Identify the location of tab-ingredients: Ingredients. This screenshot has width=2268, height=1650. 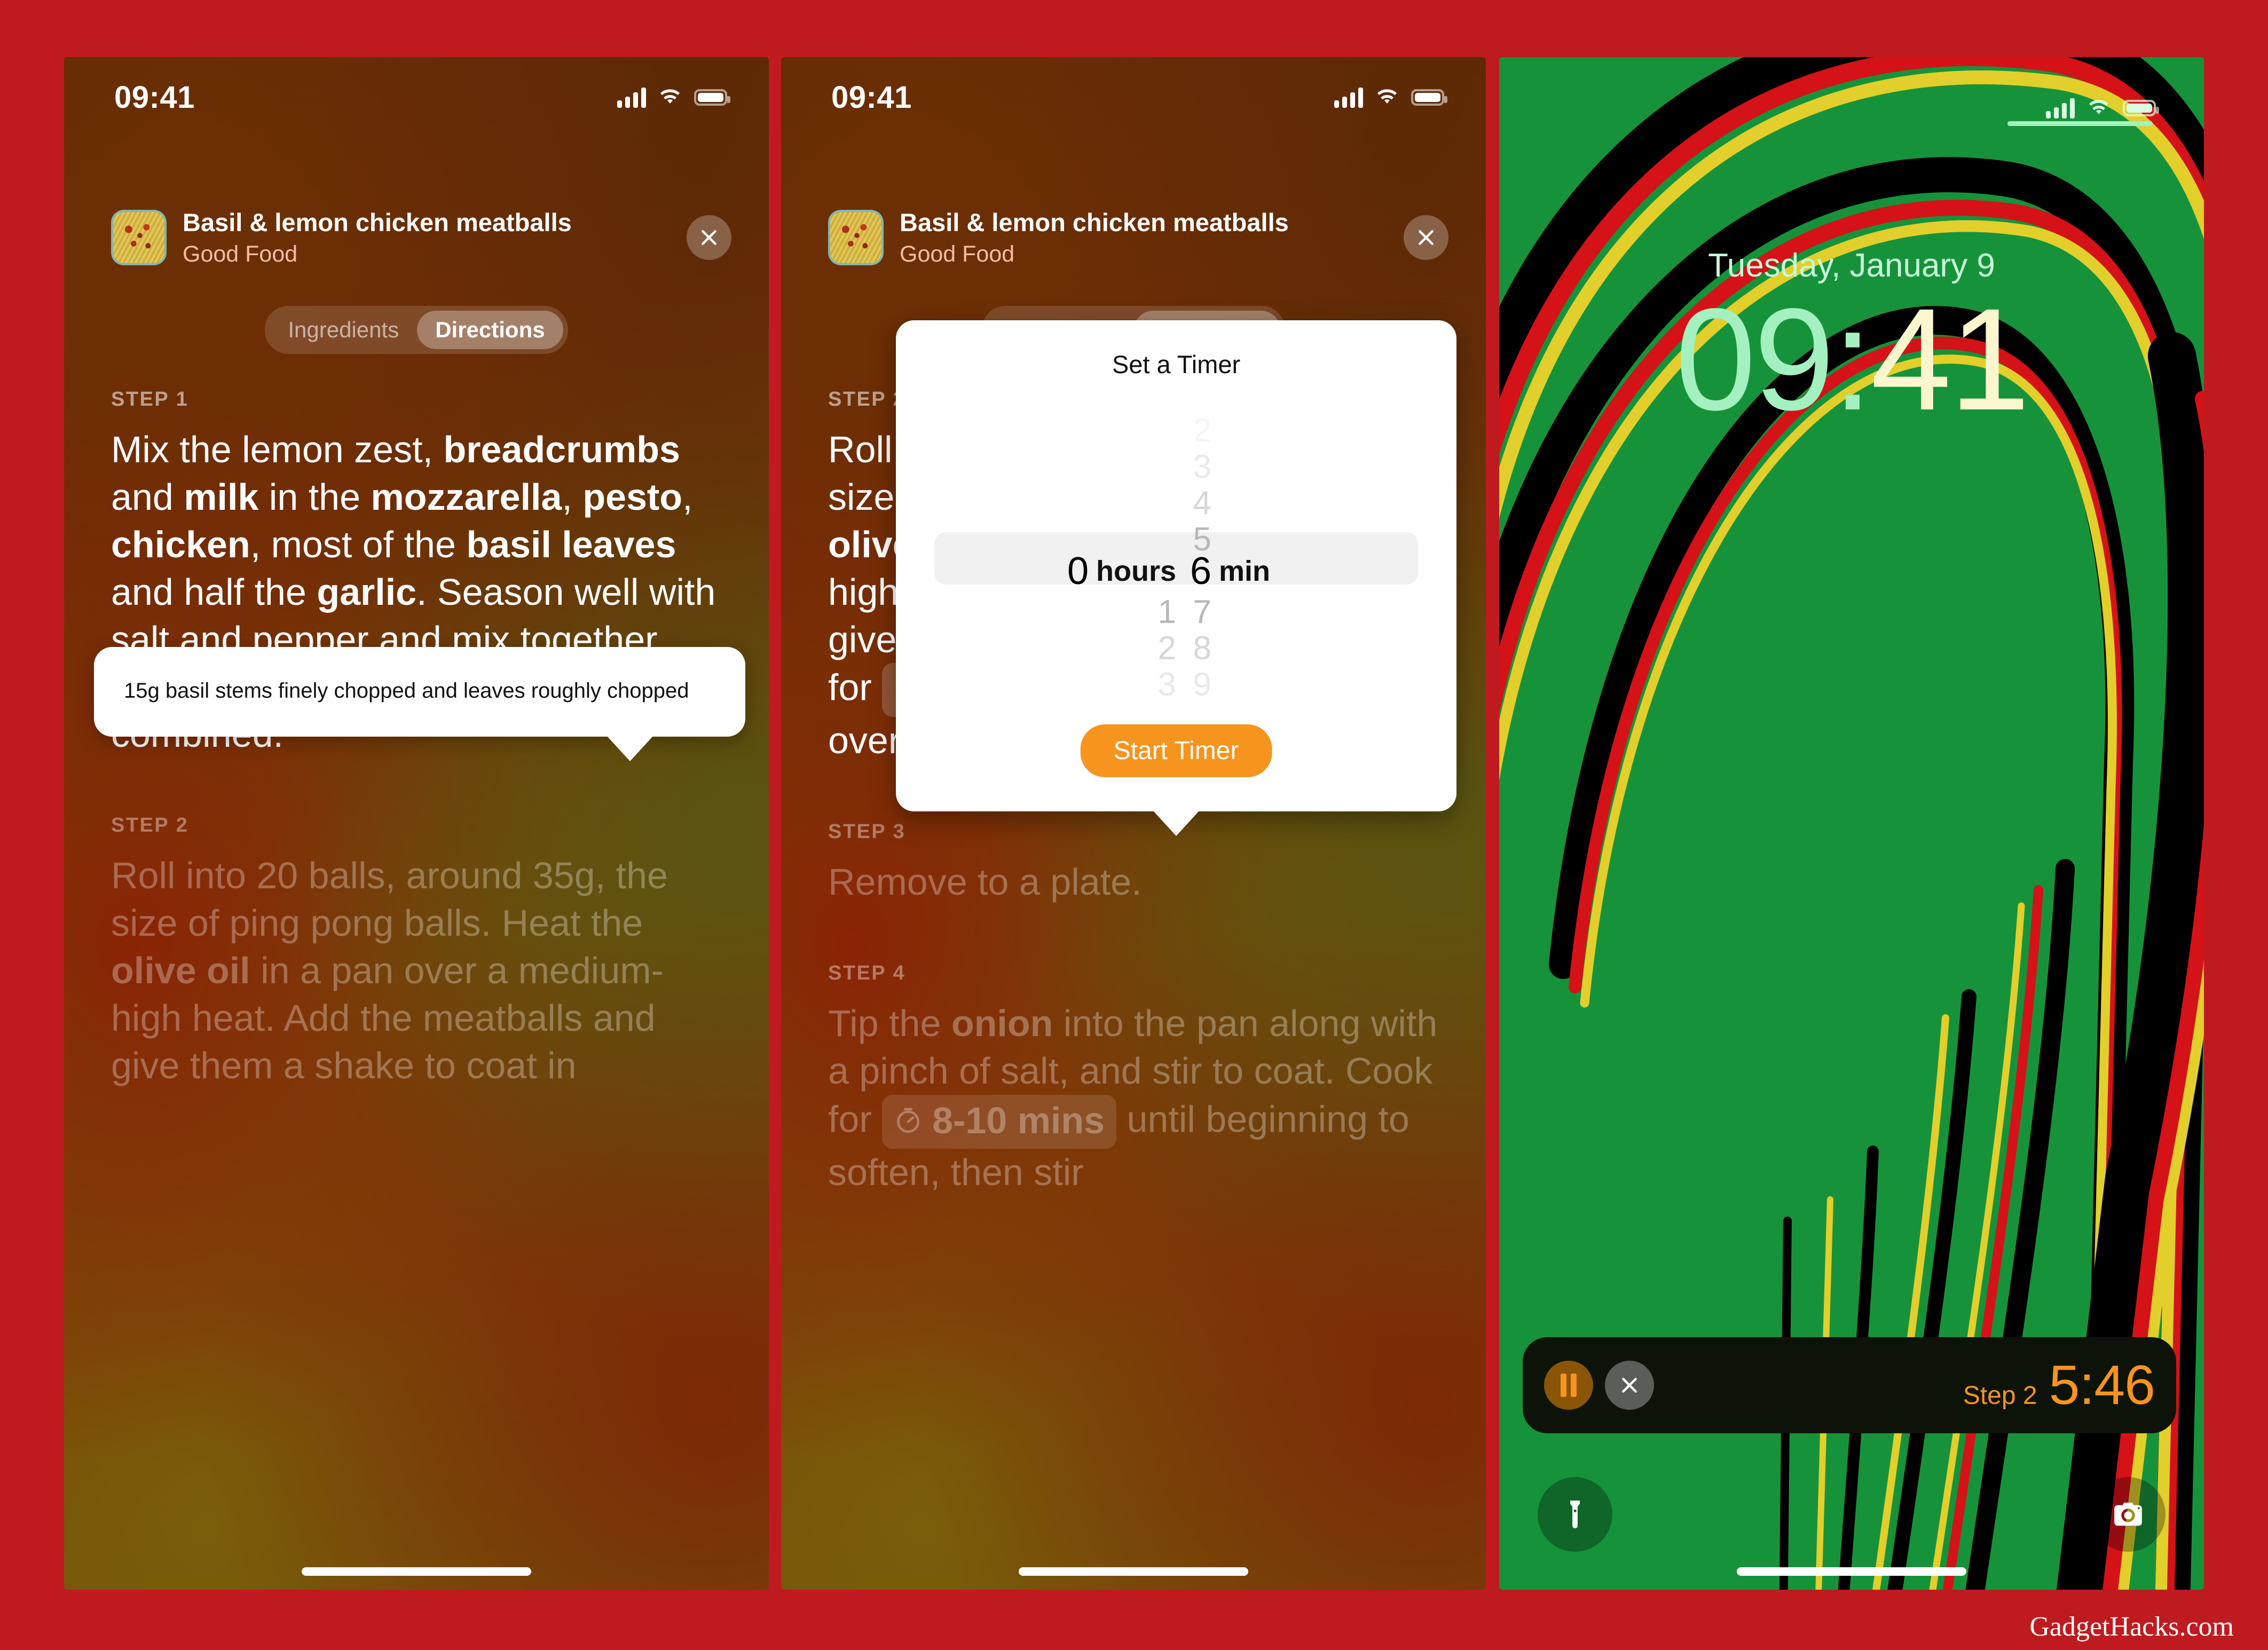
(343, 330).